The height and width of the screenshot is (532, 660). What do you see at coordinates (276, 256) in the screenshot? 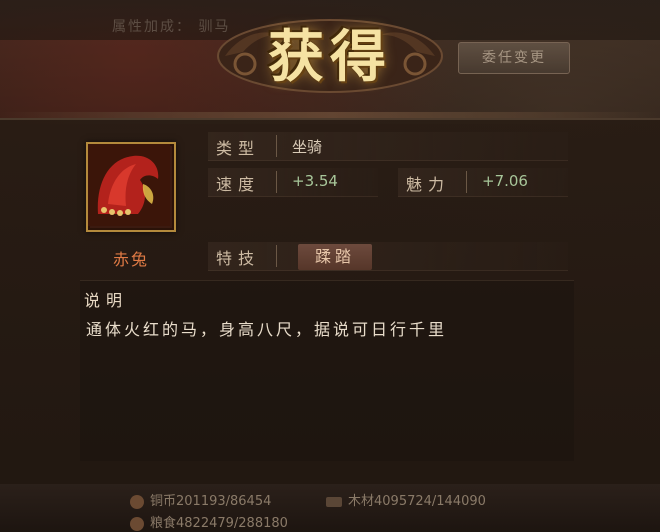
I see `skill-separator` at bounding box center [276, 256].